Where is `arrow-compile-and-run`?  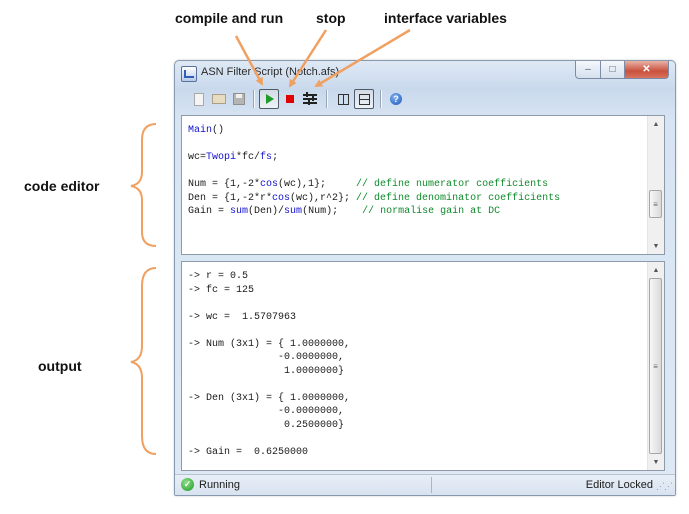 arrow-compile-and-run is located at coordinates (249, 60).